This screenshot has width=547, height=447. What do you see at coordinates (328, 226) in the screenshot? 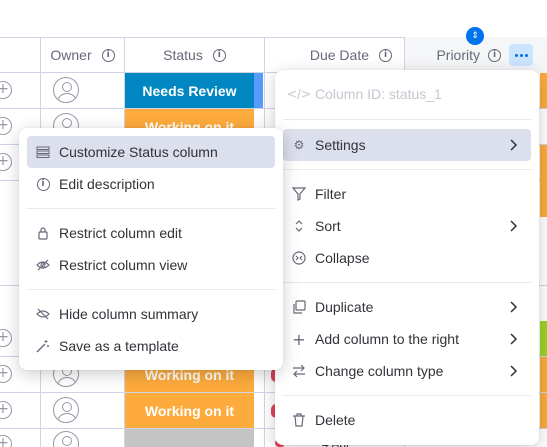
I see `sort-label: Sort` at bounding box center [328, 226].